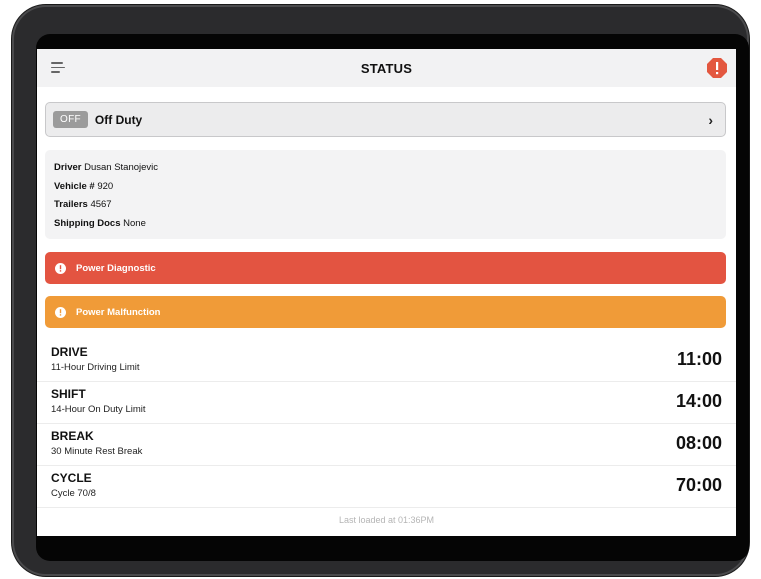 The width and height of the screenshot is (761, 579). Describe the element at coordinates (385, 224) in the screenshot. I see `shipping-docs-row: Shipping Docs None` at that location.